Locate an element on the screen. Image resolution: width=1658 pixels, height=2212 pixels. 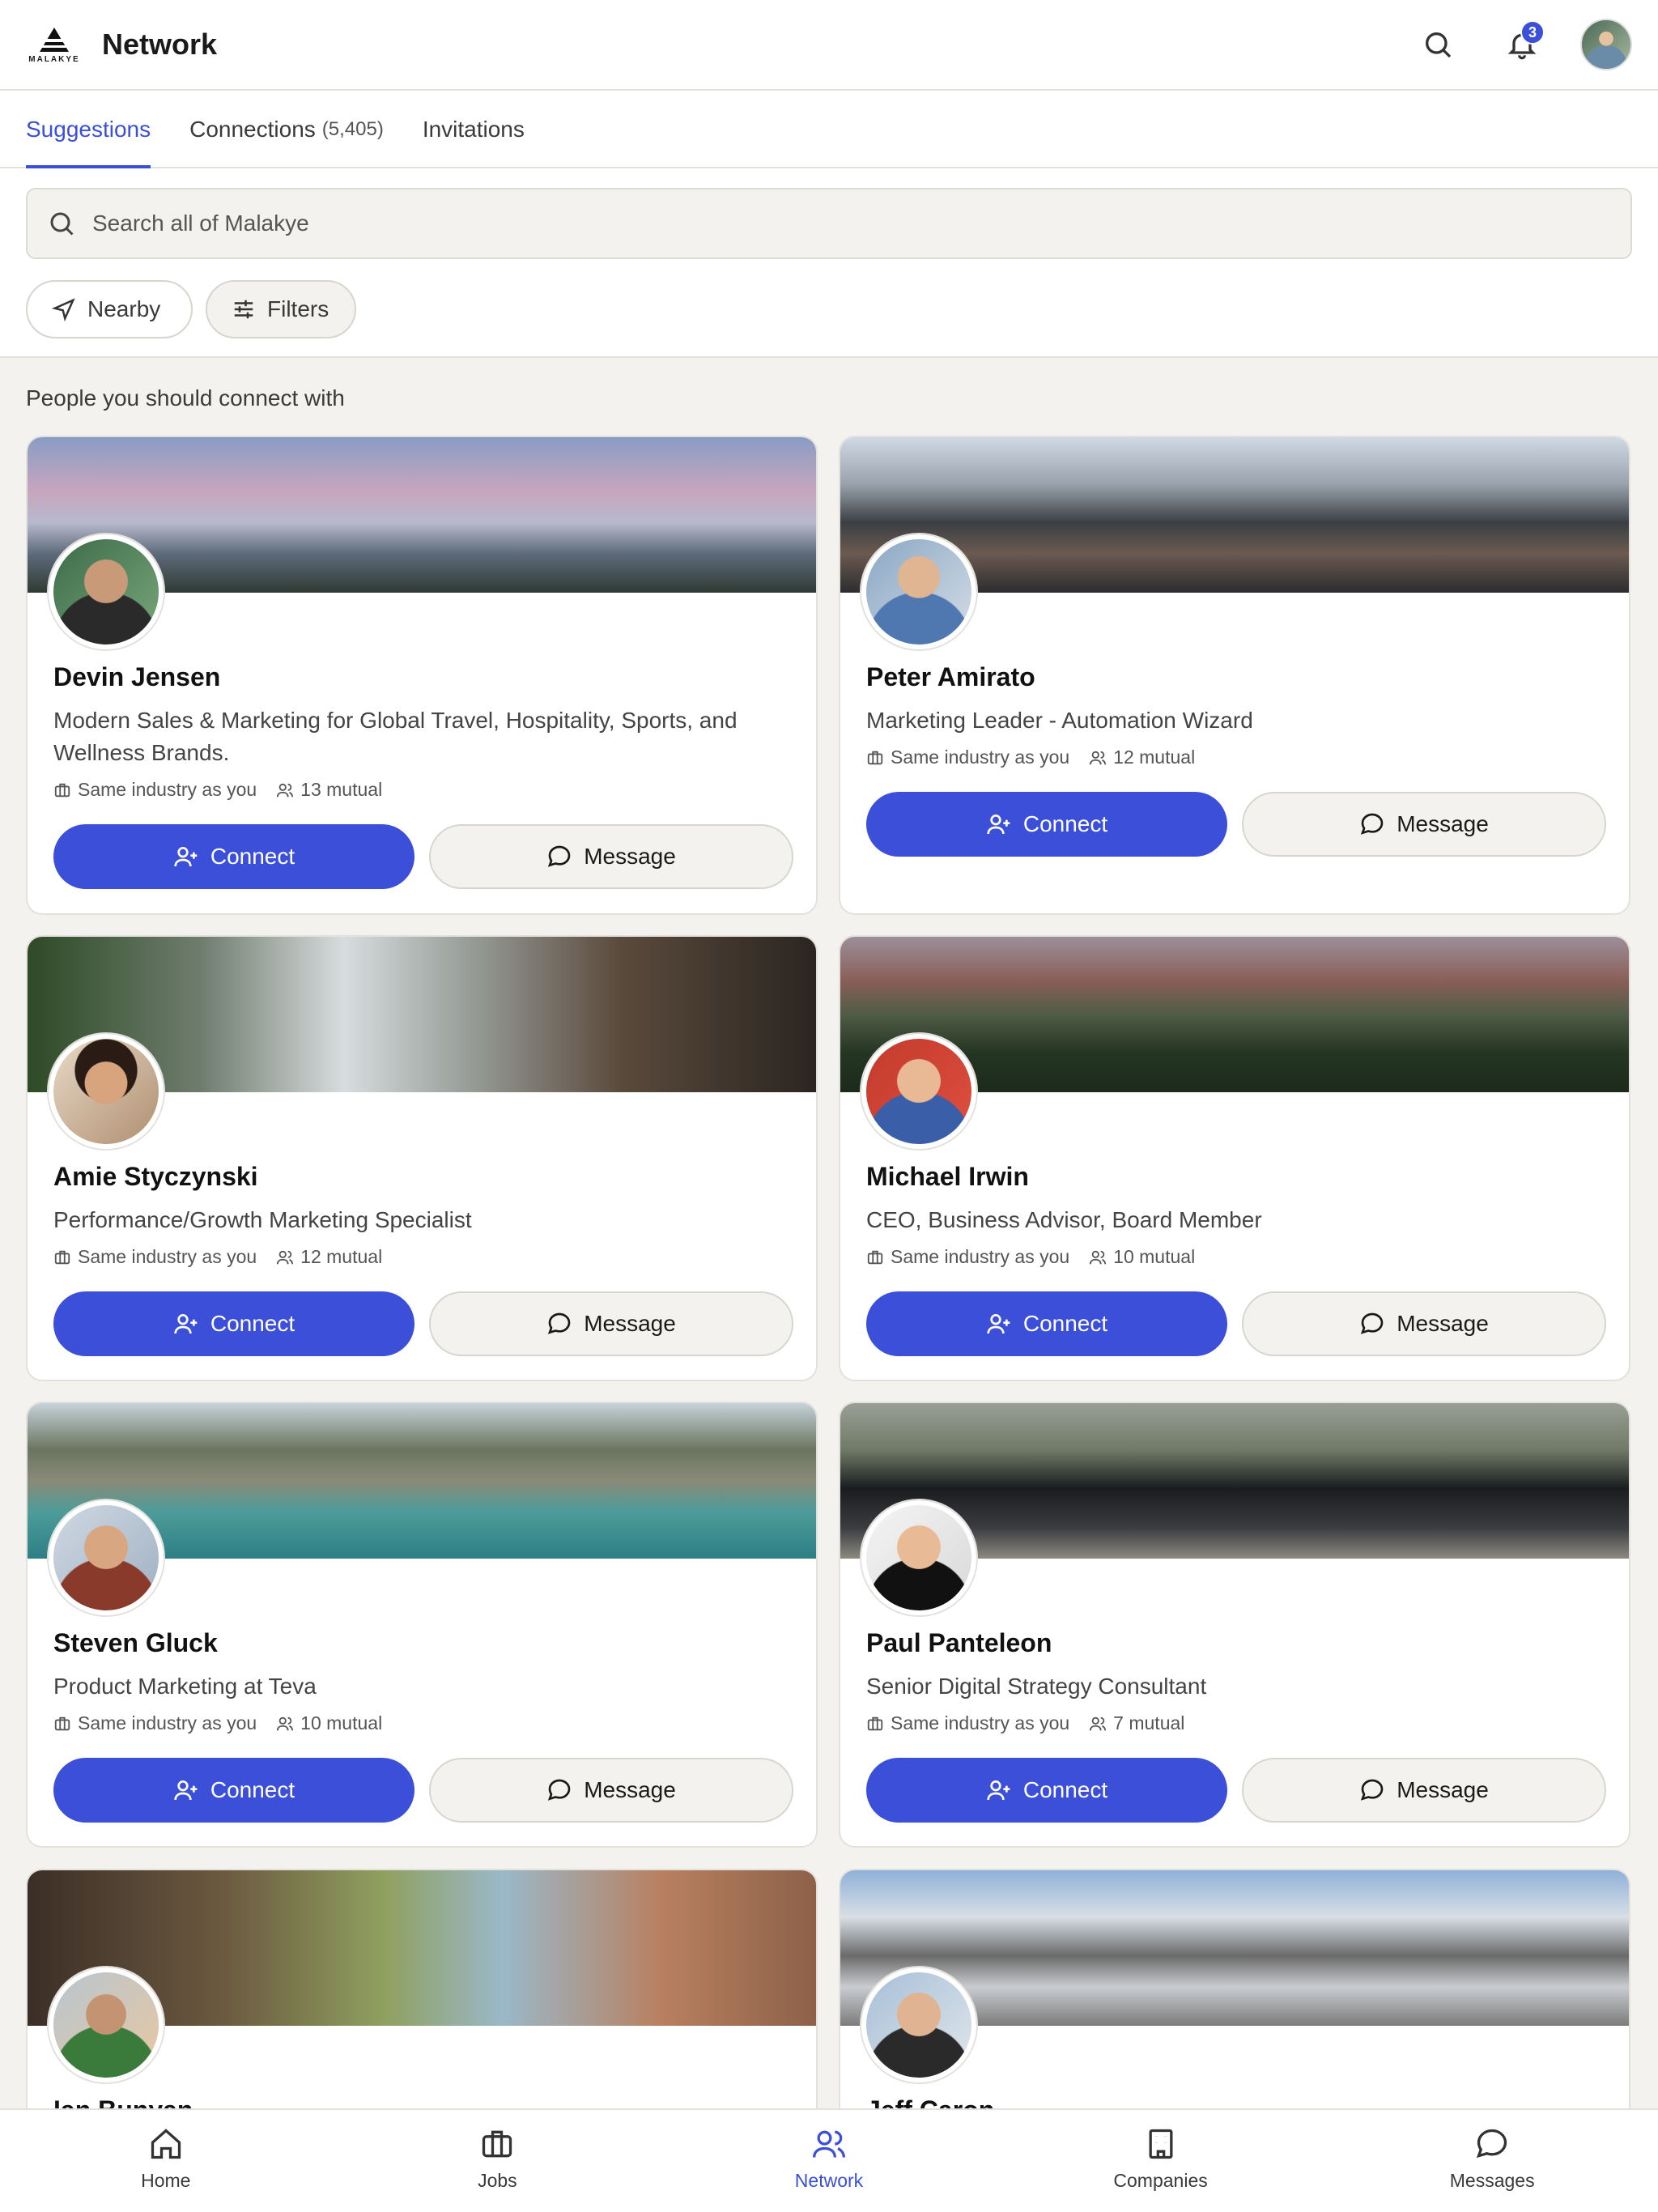
person-name: Peter Amirato is located at coordinates (950, 677).